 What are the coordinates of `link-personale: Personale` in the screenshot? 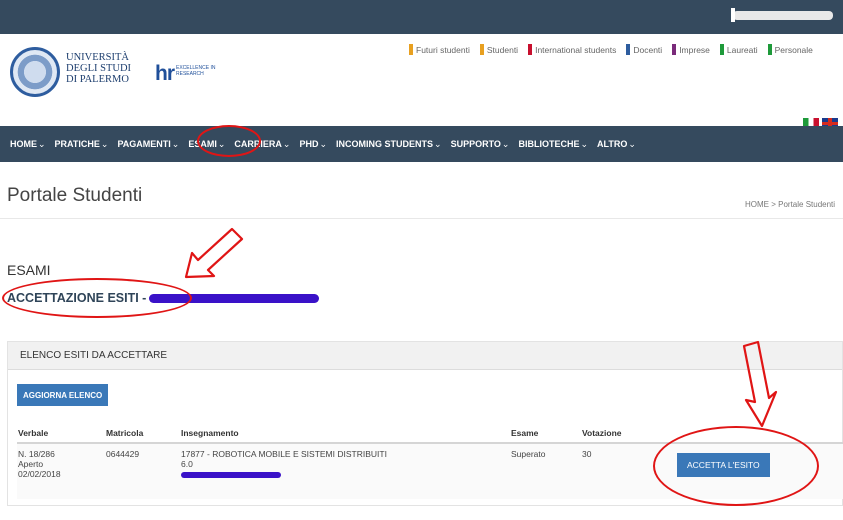 It's located at (790, 49).